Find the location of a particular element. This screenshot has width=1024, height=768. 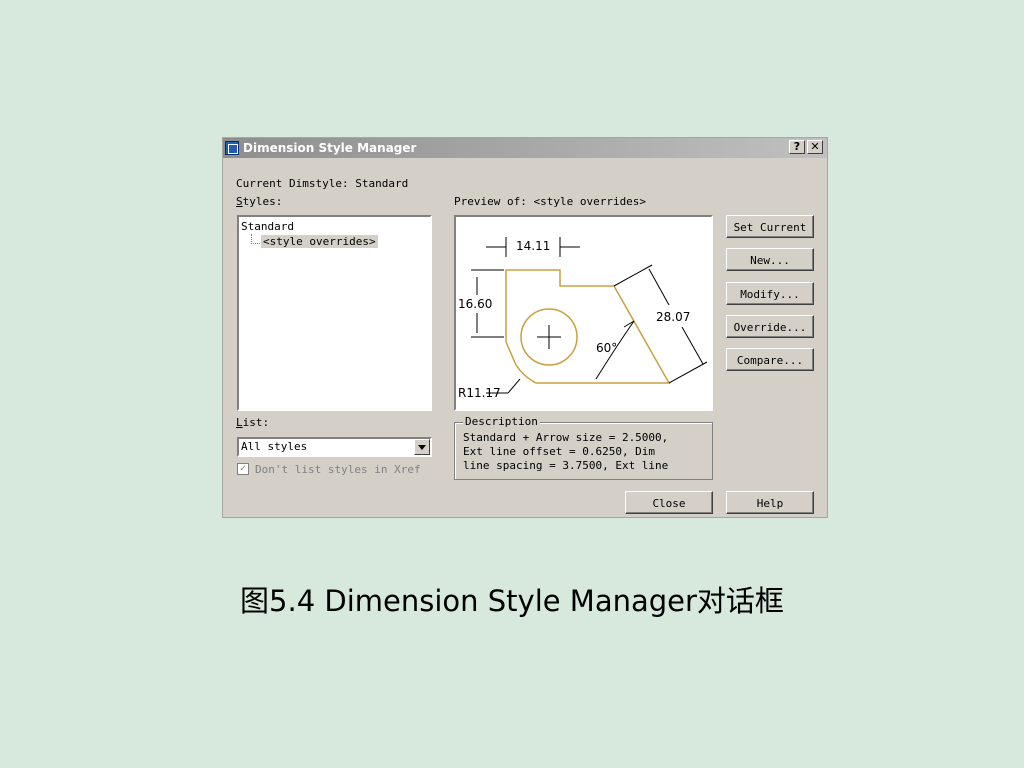

help-title-button: ? is located at coordinates (797, 147).